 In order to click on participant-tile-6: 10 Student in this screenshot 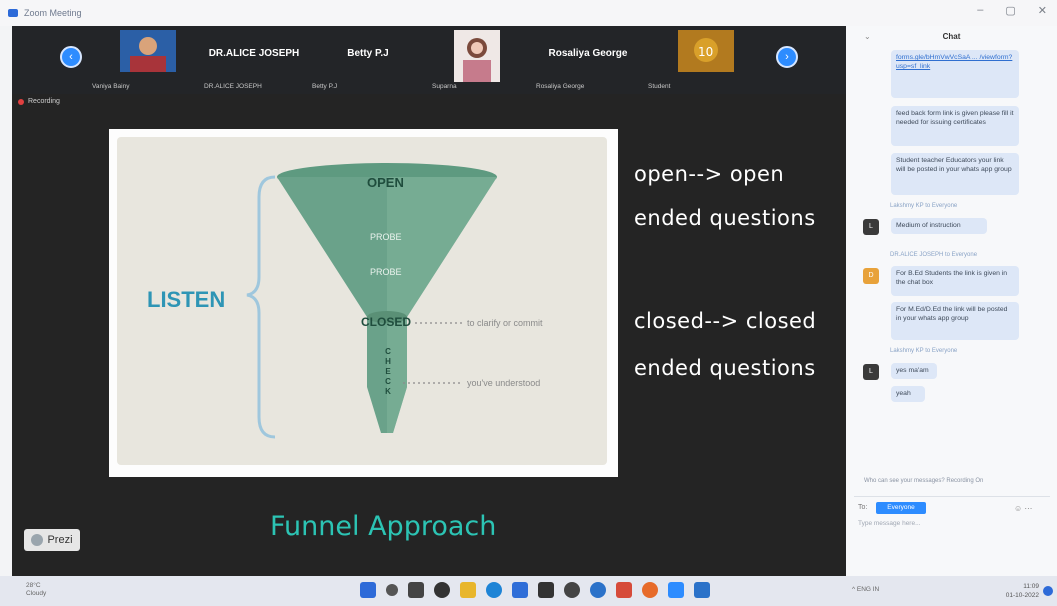, I will do `click(699, 60)`.